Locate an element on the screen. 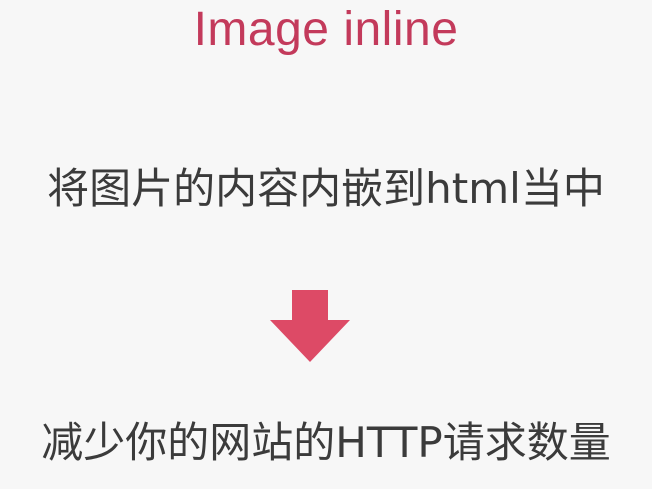 The height and width of the screenshot is (489, 652). description-text: 将图片的内容内嵌到html当中 is located at coordinates (326, 188).